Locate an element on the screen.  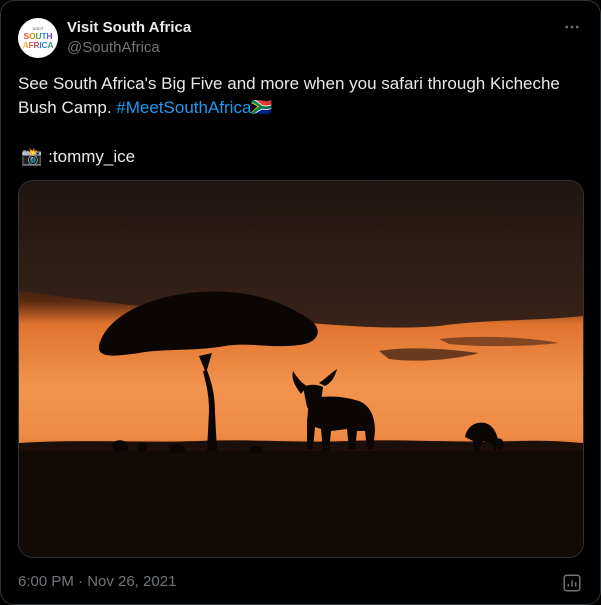
display-name: Visit South Africa is located at coordinates (129, 27).